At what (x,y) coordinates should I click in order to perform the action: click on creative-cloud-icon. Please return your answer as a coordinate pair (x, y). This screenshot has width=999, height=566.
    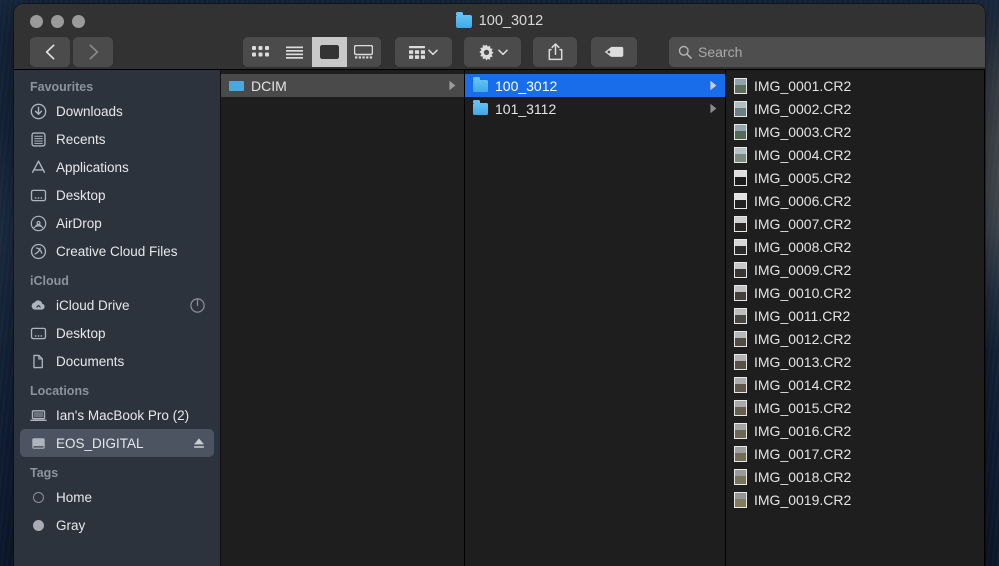
    Looking at the image, I should click on (38, 251).